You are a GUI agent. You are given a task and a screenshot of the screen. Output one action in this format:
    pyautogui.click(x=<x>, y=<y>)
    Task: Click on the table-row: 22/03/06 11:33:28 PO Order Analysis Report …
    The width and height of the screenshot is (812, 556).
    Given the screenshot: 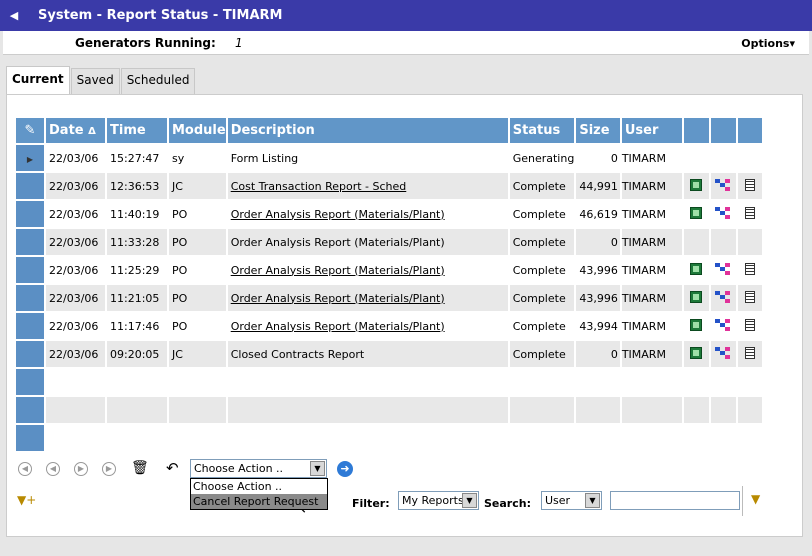 What is the action you would take?
    pyautogui.click(x=389, y=242)
    